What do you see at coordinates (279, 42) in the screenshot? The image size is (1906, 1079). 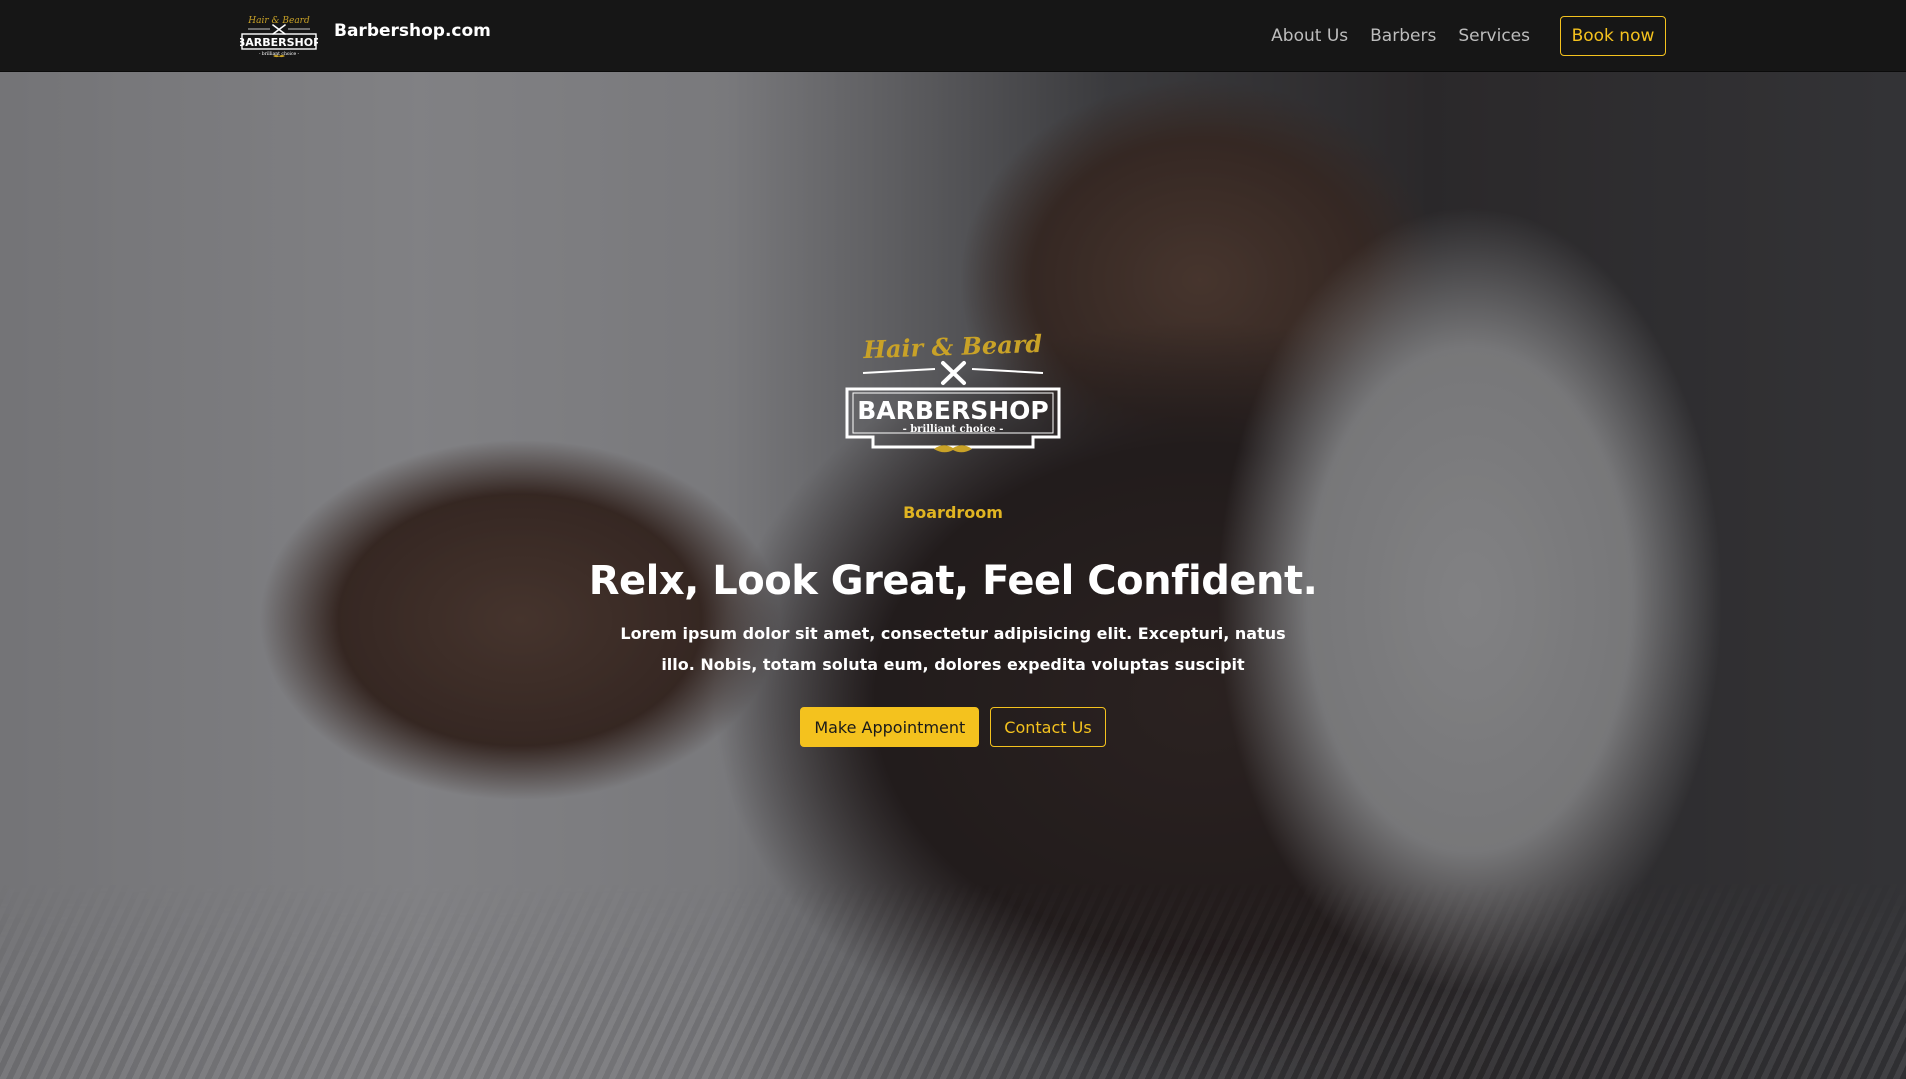 I see `brand-logo-word: BARBERSHOP` at bounding box center [279, 42].